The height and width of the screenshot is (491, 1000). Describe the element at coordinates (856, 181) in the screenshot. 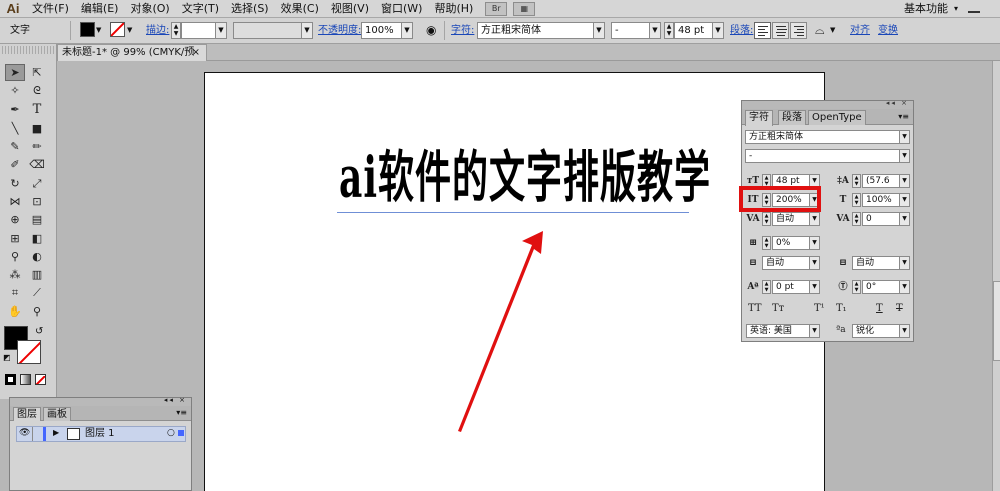

I see `leading-stepper: ▲ ▼` at that location.